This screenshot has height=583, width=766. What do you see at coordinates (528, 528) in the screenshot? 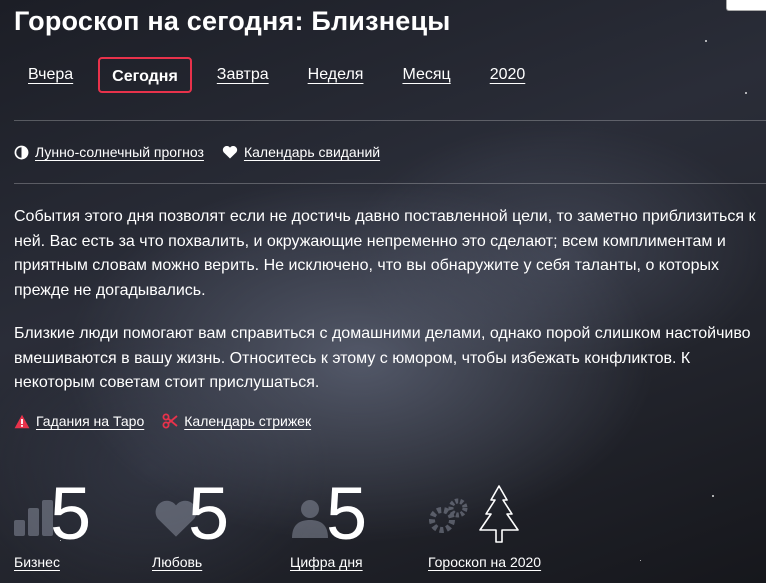
I see `stat-horoscope-2020: Гороскоп на 2020` at bounding box center [528, 528].